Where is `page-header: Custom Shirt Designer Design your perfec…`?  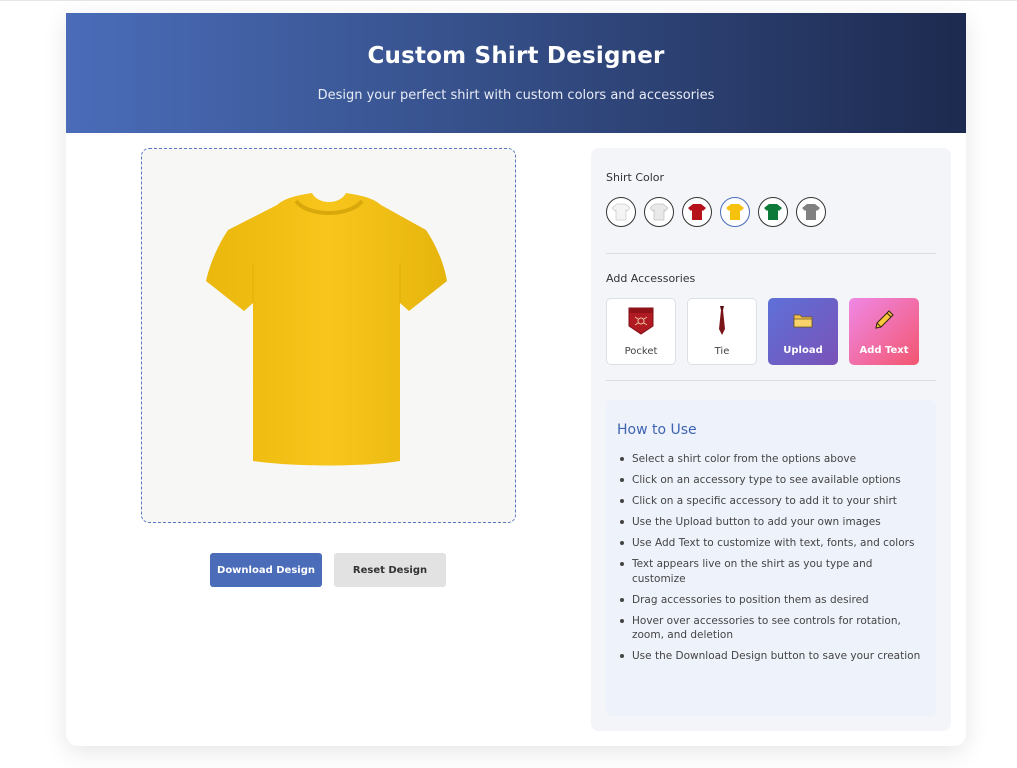
page-header: Custom Shirt Designer Design your perfec… is located at coordinates (516, 73).